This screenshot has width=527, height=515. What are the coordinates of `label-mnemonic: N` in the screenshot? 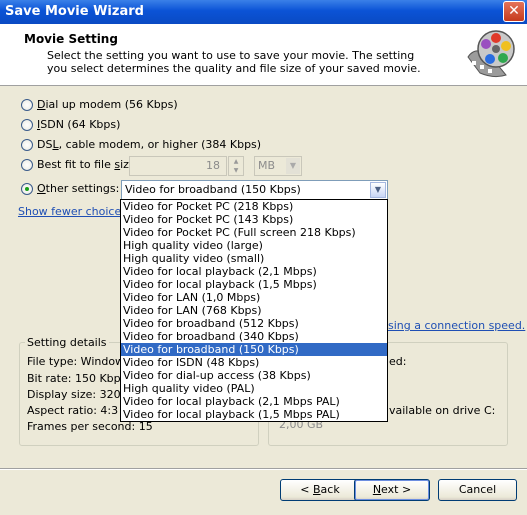 It's located at (377, 489).